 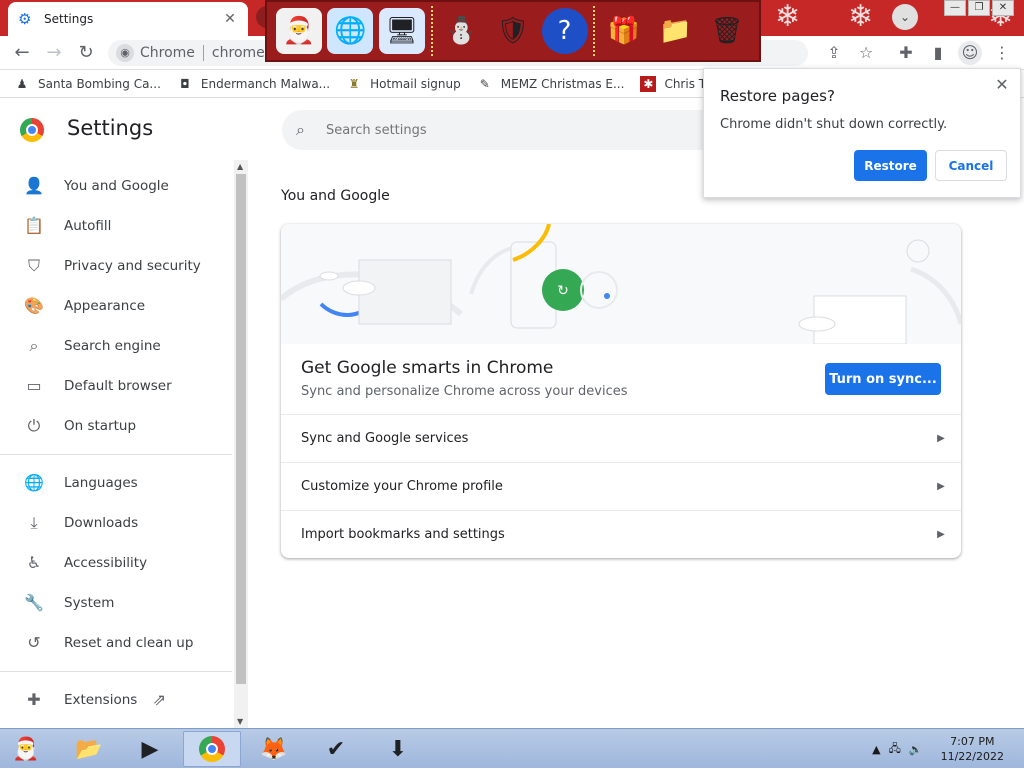 What do you see at coordinates (116, 603) in the screenshot?
I see `sidebar-item-system: 🔧 System` at bounding box center [116, 603].